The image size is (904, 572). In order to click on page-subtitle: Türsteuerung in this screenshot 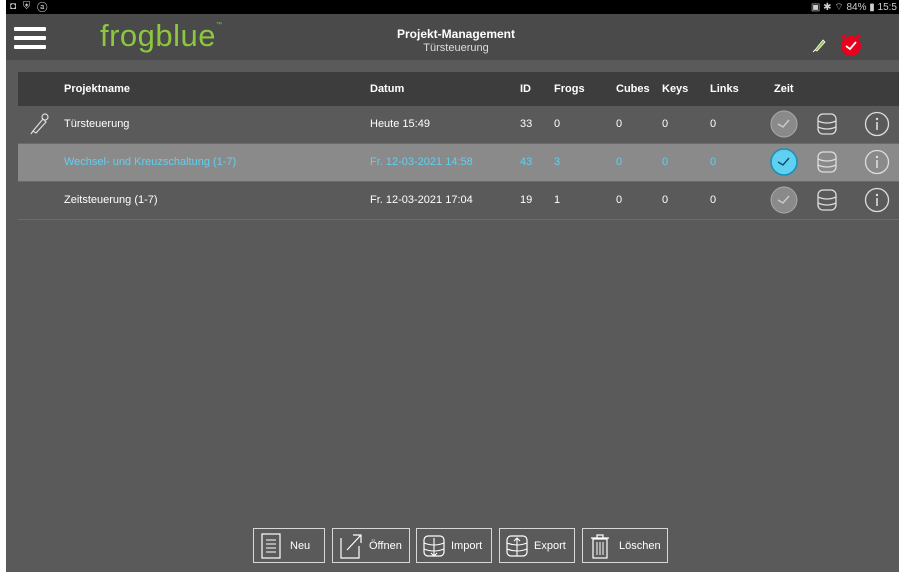, I will do `click(456, 48)`.